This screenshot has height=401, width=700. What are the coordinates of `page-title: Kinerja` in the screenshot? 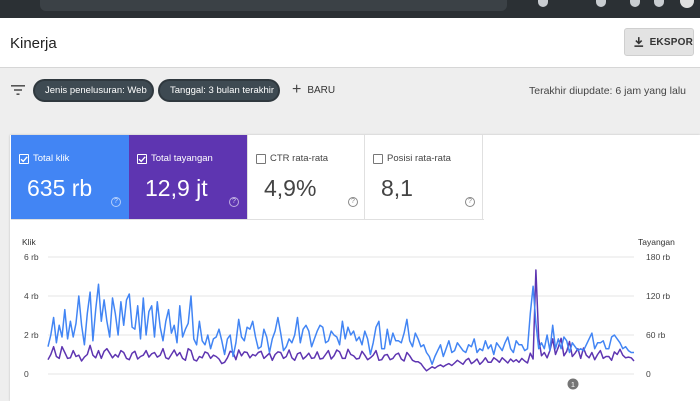 It's located at (33, 43).